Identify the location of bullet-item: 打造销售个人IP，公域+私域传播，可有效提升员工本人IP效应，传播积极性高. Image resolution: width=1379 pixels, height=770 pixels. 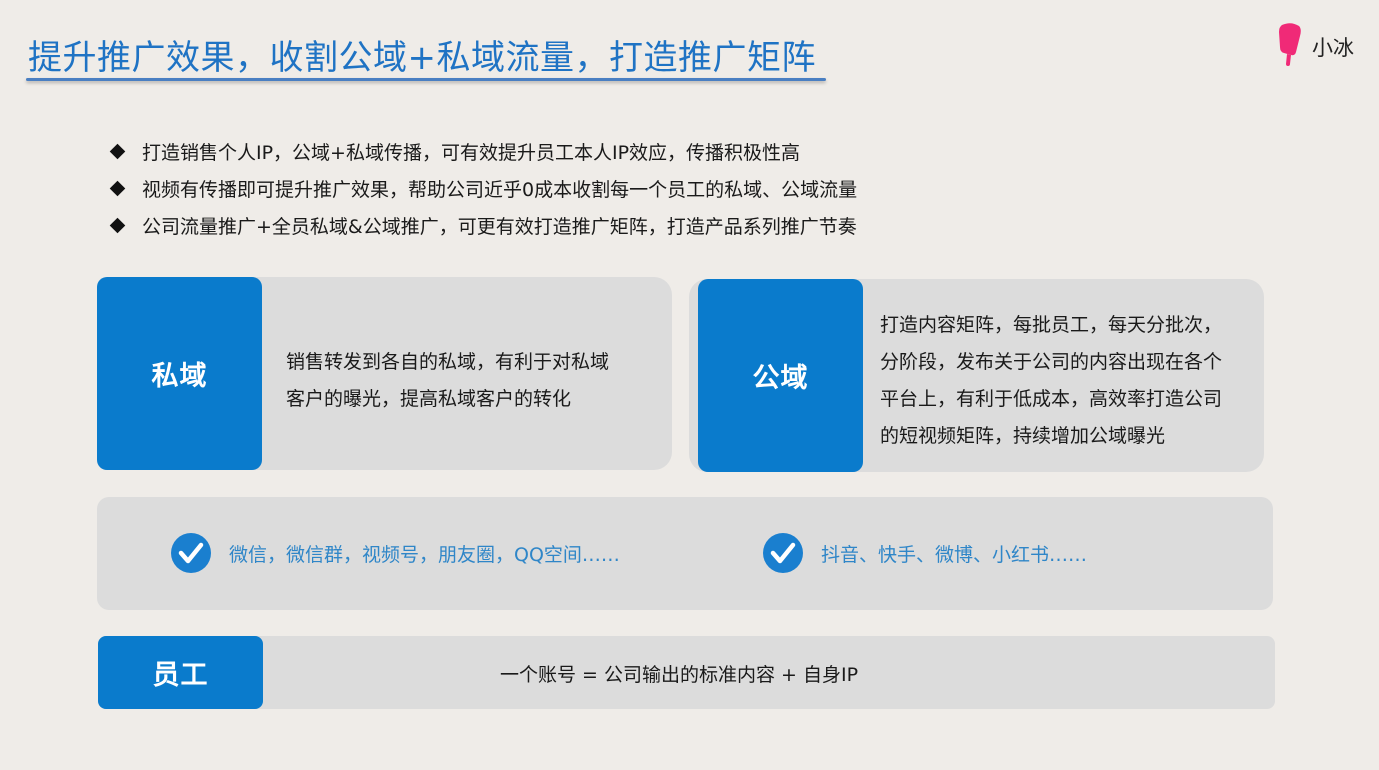
(483, 151).